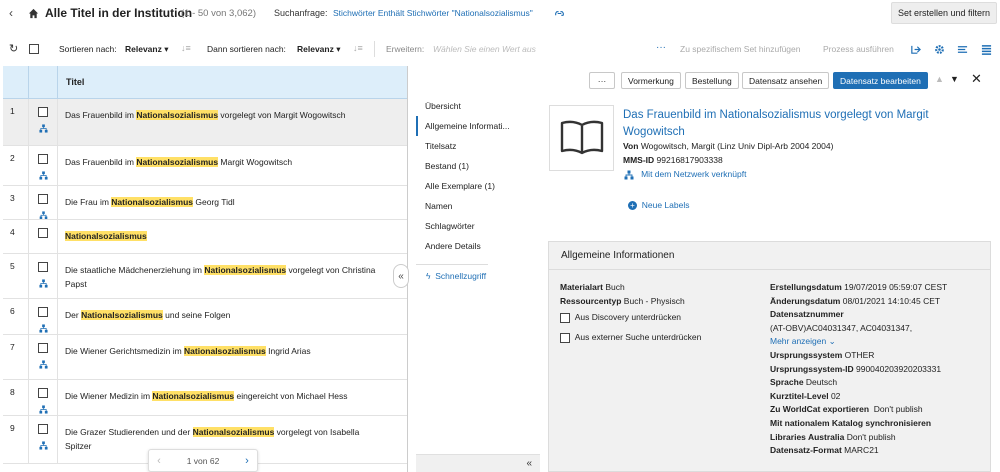 The height and width of the screenshot is (472, 1000). Describe the element at coordinates (232, 316) in the screenshot. I see `row-title: Der Nationalsozialismus und seine Folgen` at that location.